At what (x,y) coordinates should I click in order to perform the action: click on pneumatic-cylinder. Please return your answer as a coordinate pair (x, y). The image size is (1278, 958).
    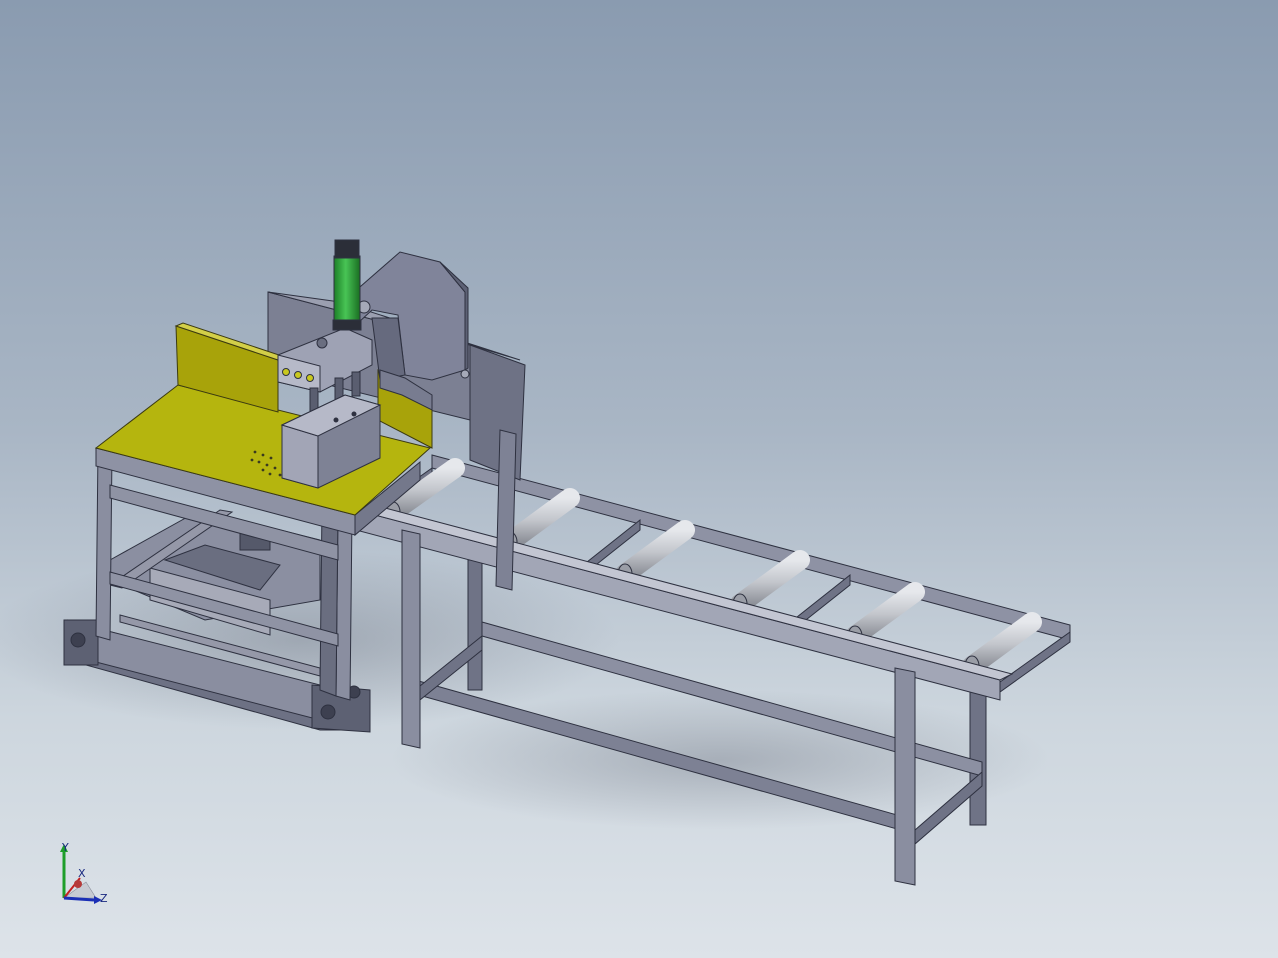
    Looking at the image, I should click on (347, 290).